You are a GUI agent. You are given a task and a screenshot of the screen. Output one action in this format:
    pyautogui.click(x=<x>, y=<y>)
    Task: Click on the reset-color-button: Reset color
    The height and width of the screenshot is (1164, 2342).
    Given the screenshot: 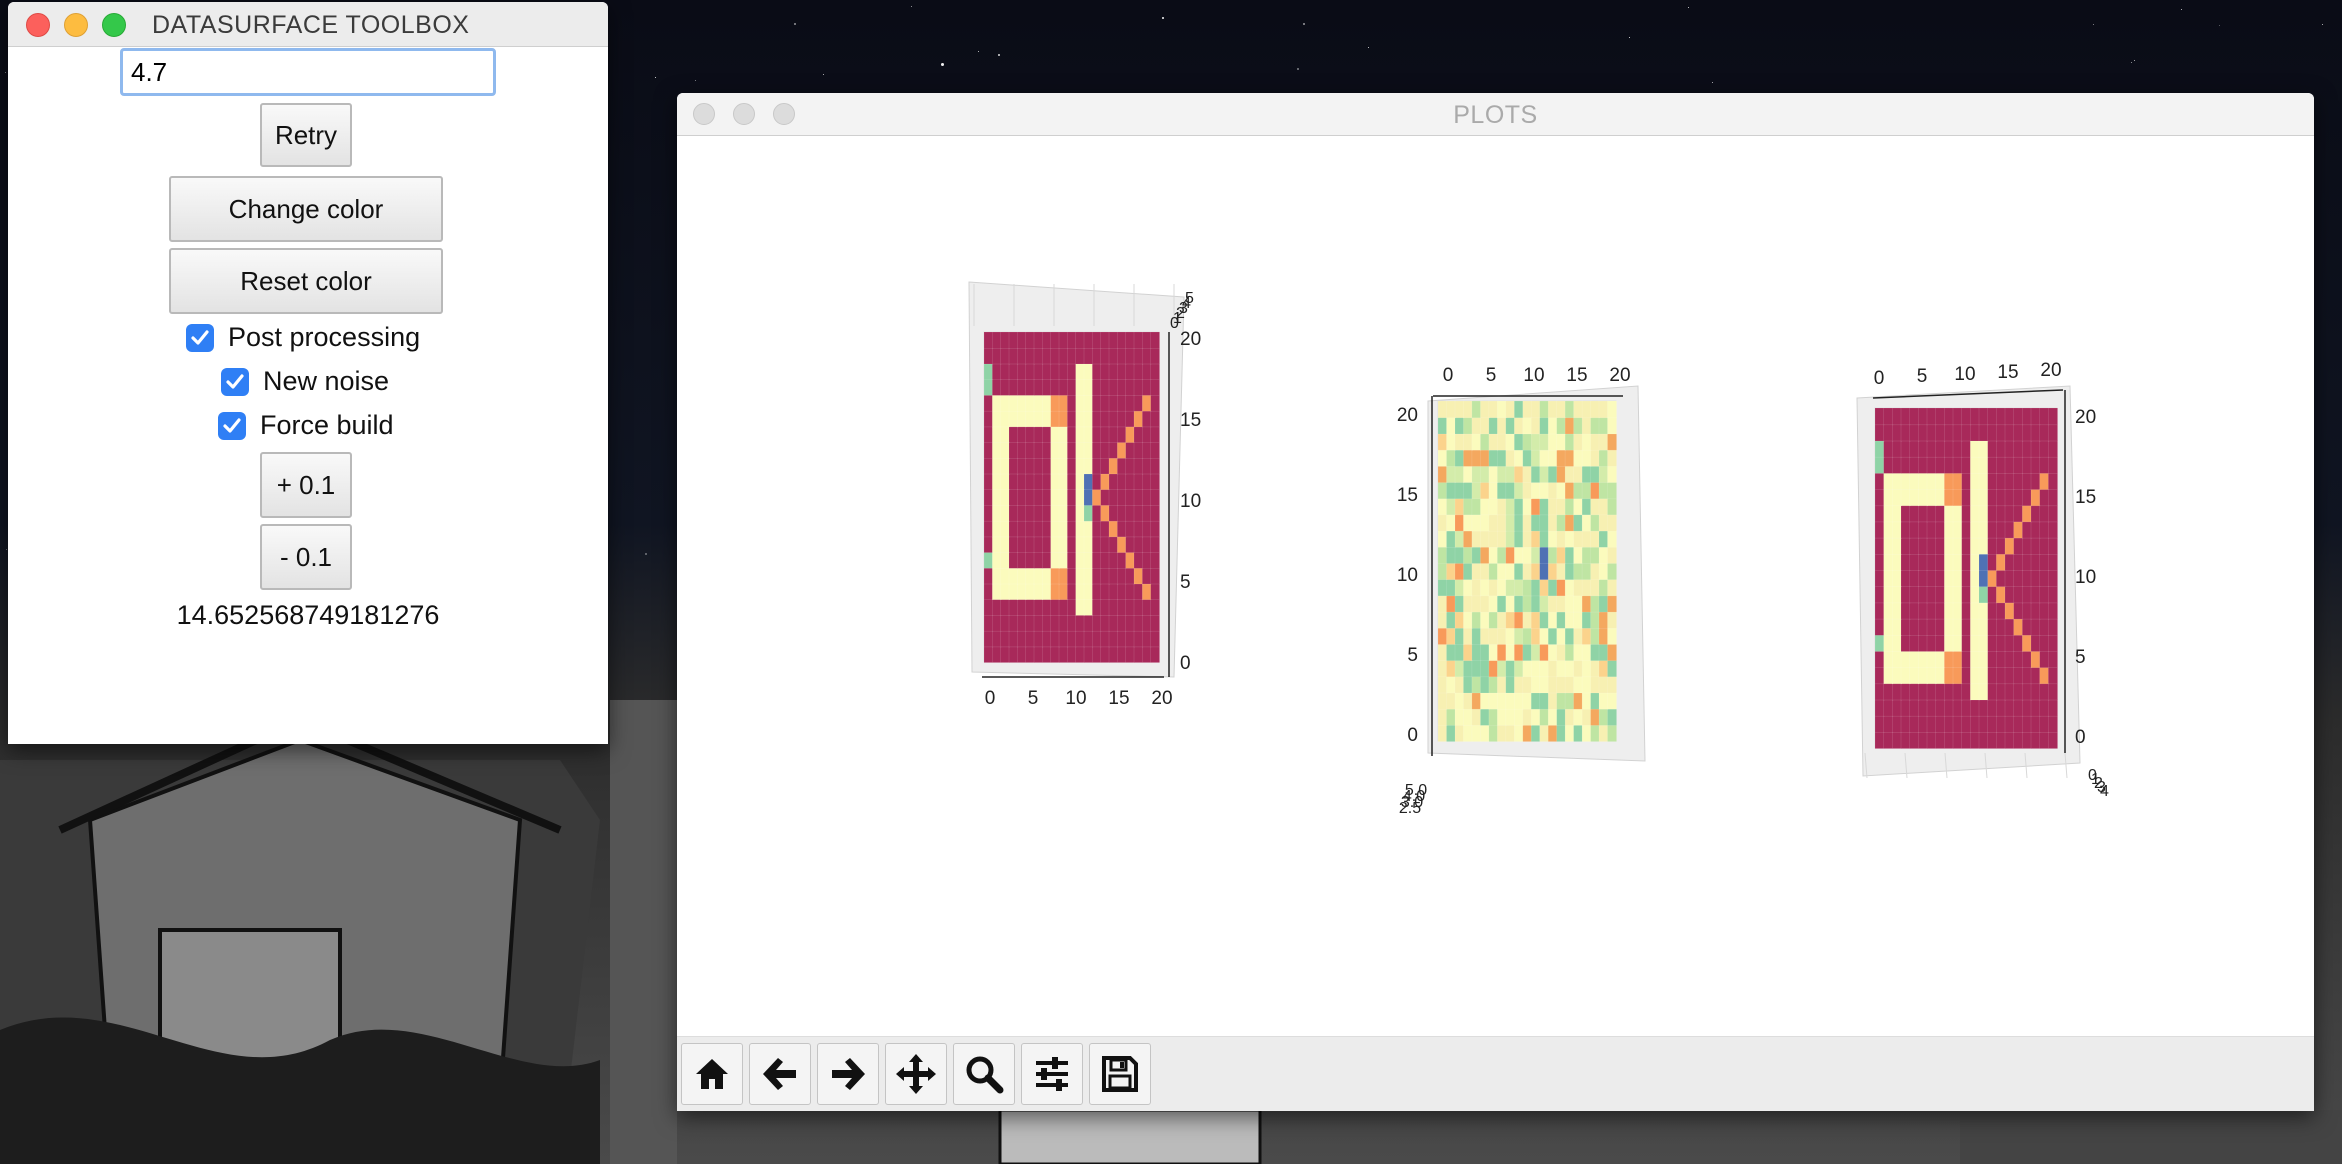 What is the action you would take?
    pyautogui.click(x=306, y=281)
    